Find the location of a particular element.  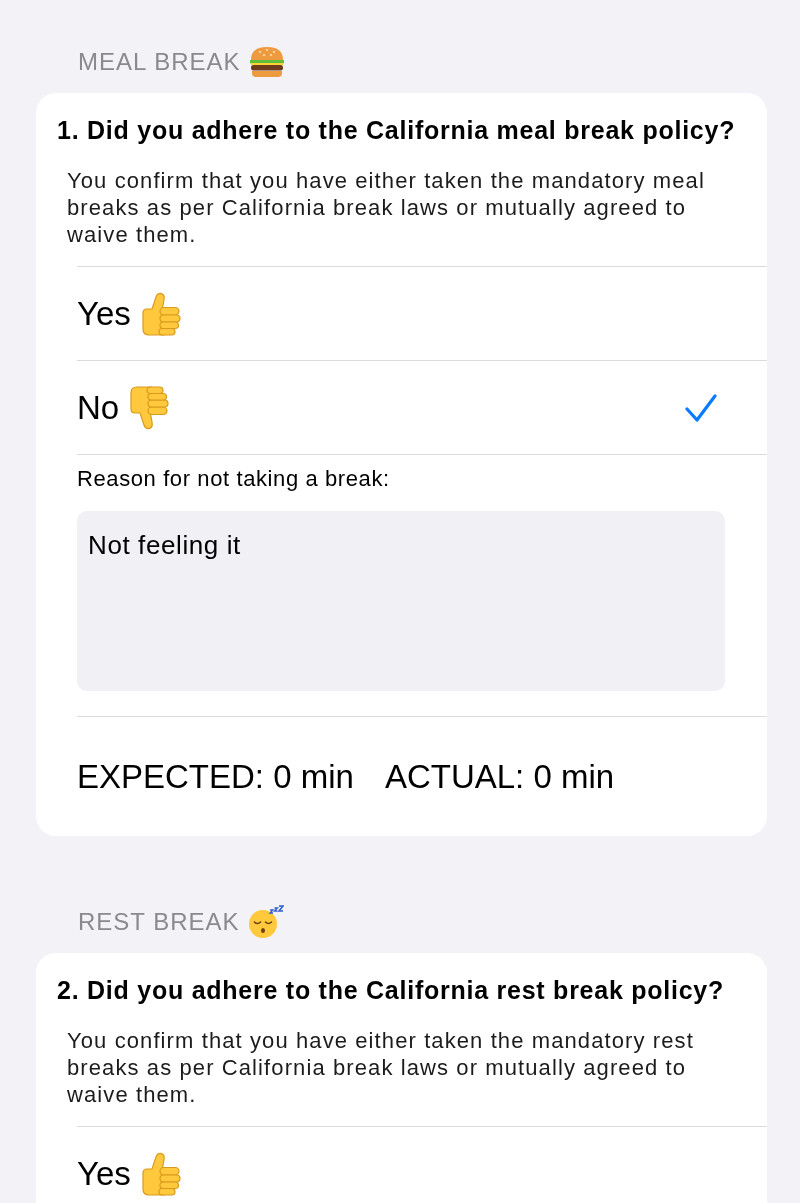

answer-option: No is located at coordinates (422, 407).